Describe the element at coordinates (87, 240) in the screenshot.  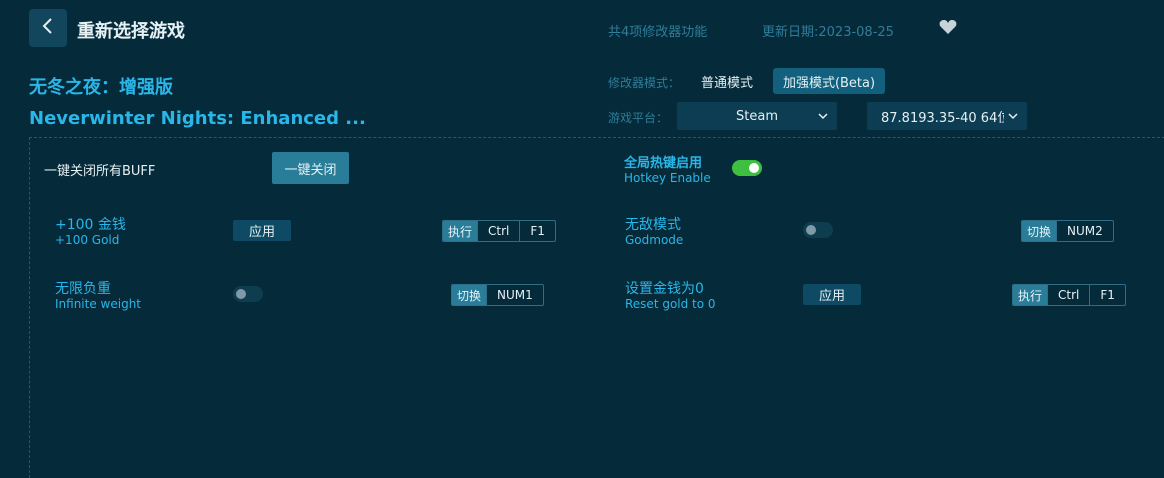
I see `feature-label-en: +100 Gold` at that location.